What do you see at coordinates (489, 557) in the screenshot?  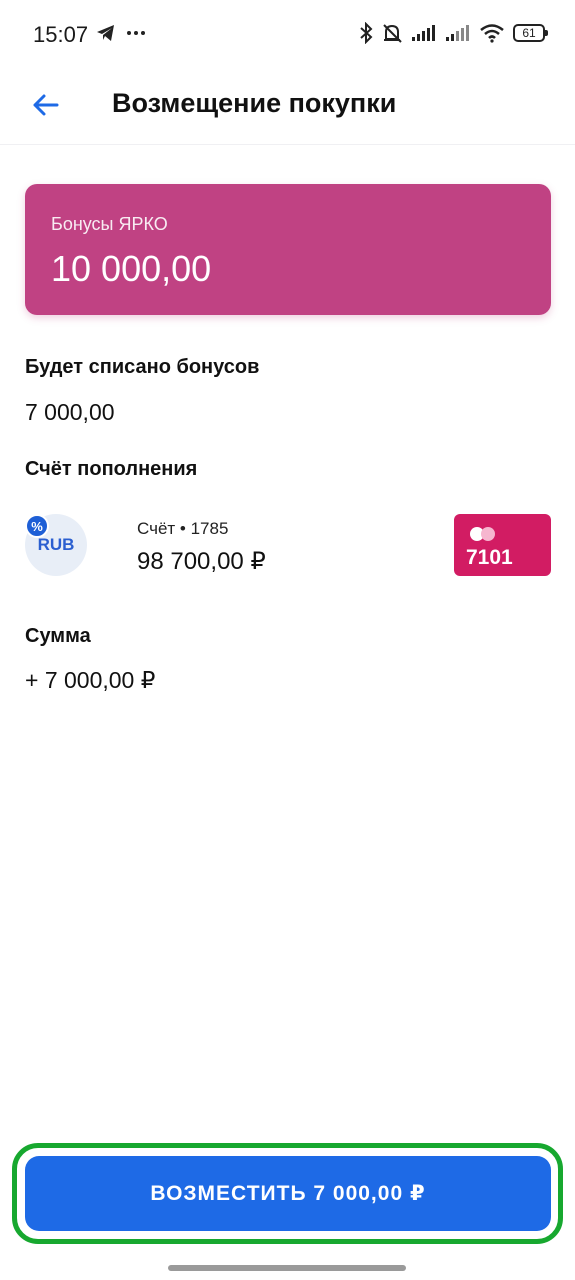 I see `card-number: 7101` at bounding box center [489, 557].